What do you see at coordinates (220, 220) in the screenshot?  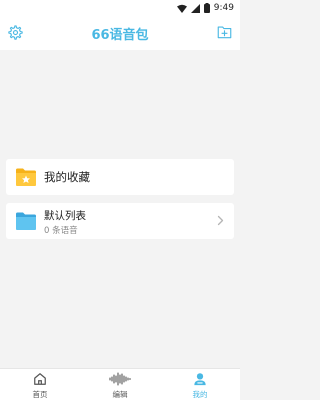 I see `chevron-right-icon` at bounding box center [220, 220].